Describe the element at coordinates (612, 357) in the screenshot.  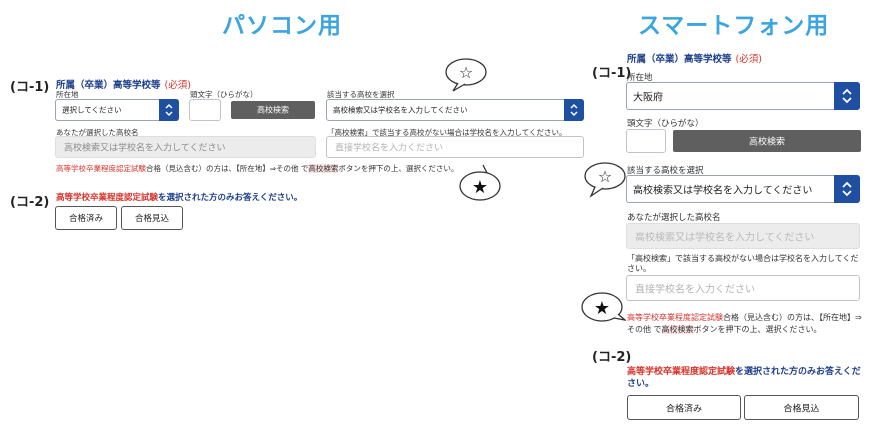
I see `marker-k2-sp: (コ-2)` at that location.